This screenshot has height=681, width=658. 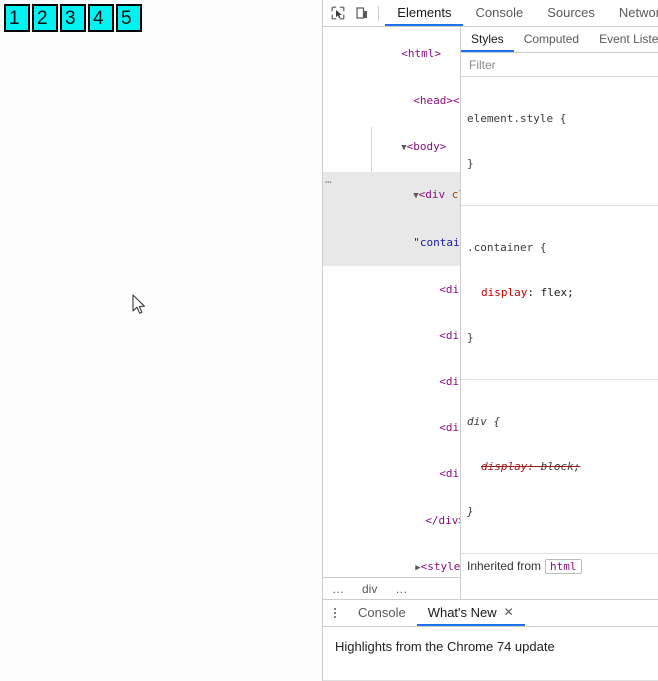 I want to click on breadcrumb-item-div: div, so click(x=369, y=589).